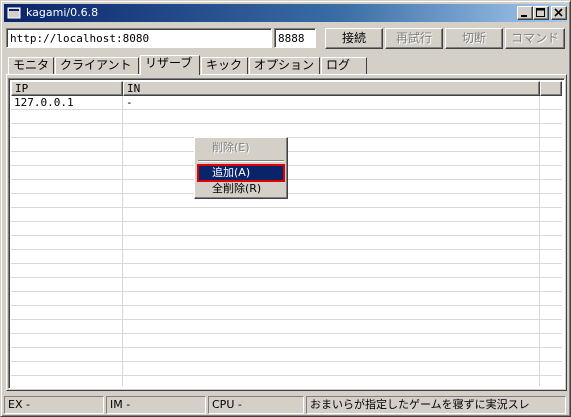  What do you see at coordinates (54, 405) in the screenshot?
I see `status-ex: EX -` at bounding box center [54, 405].